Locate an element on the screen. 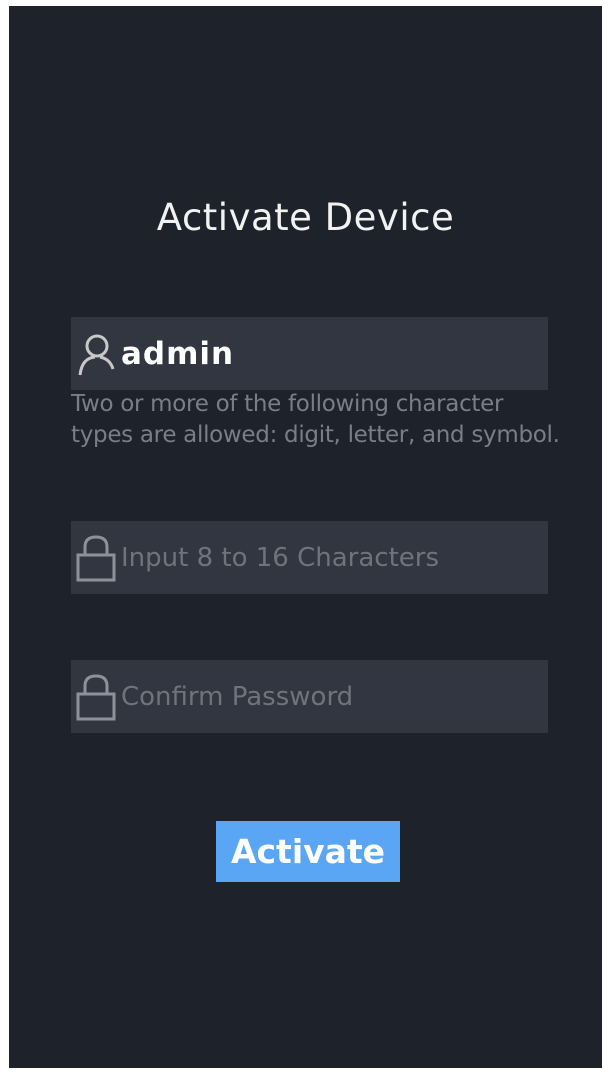 The height and width of the screenshot is (1070, 604). activate-button: Activate is located at coordinates (308, 851).